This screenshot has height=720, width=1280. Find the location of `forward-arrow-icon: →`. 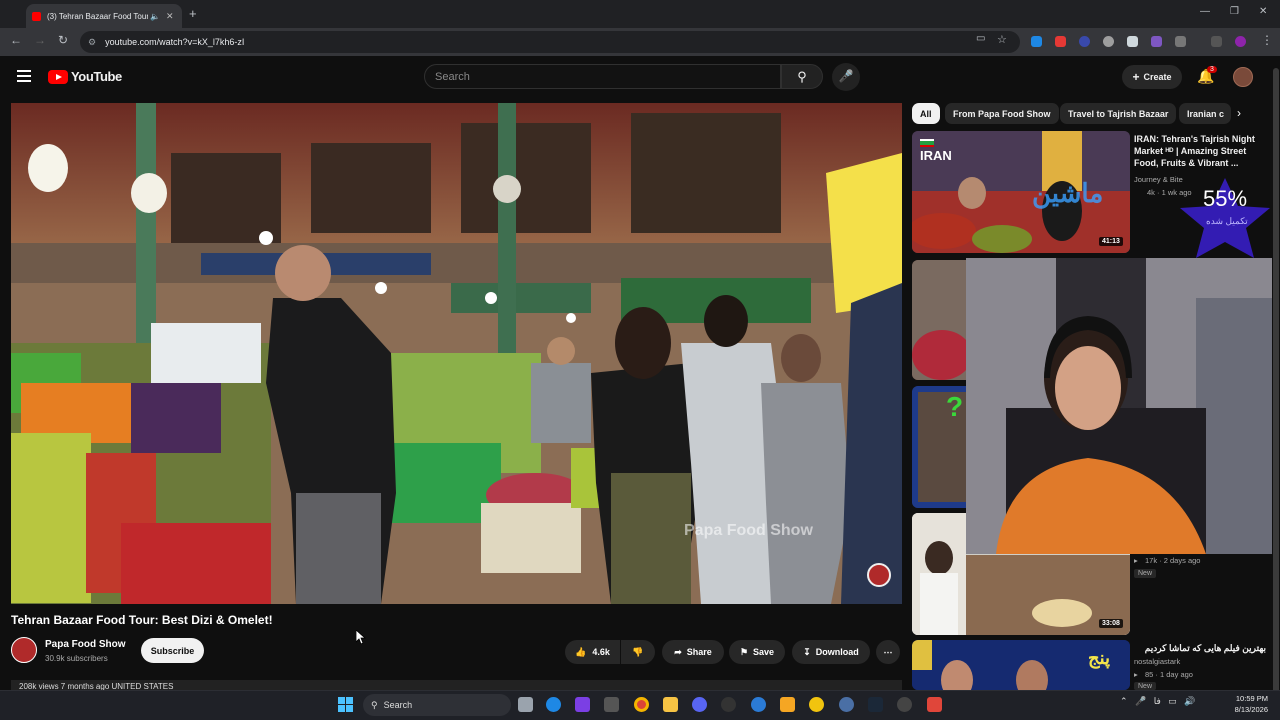

forward-arrow-icon: → is located at coordinates (40, 40).